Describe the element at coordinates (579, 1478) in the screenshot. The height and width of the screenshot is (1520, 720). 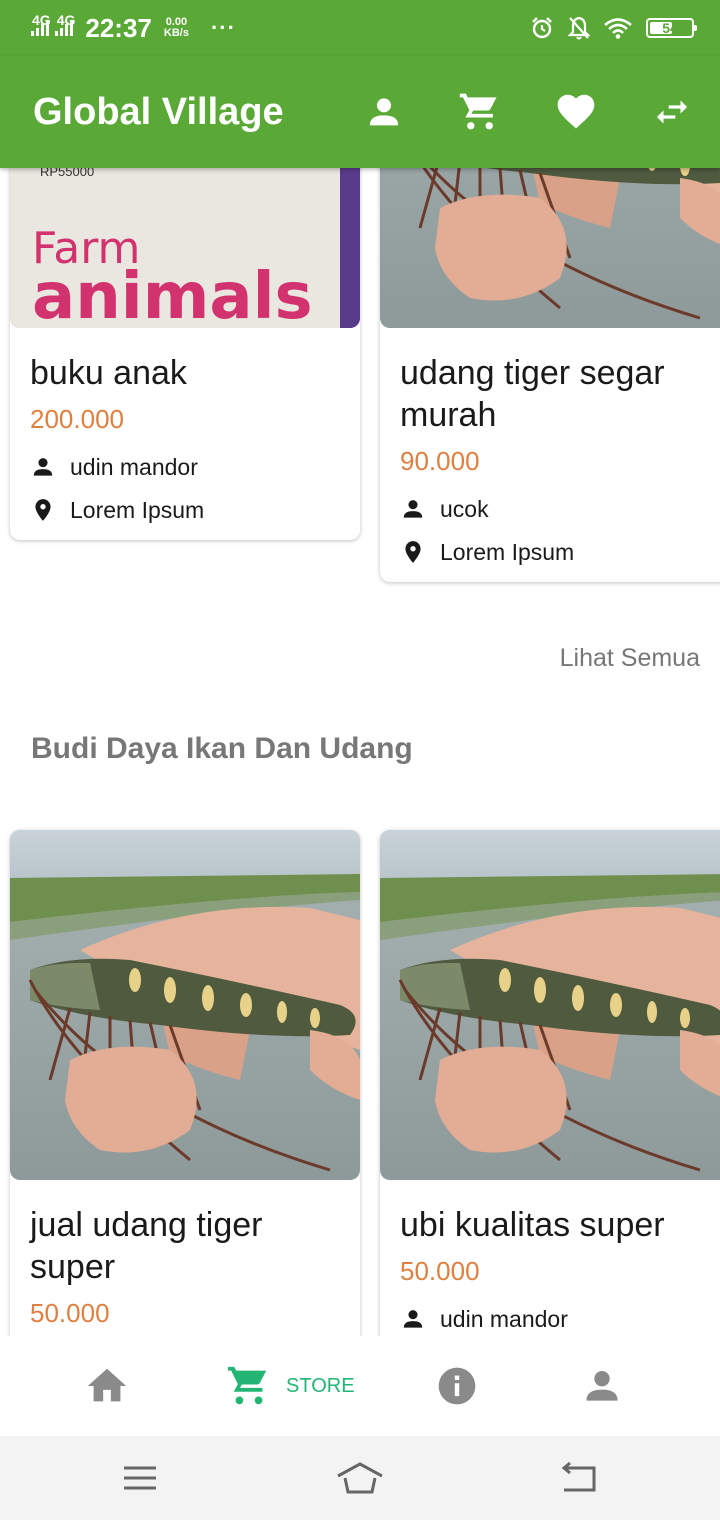
I see `back-icon` at that location.